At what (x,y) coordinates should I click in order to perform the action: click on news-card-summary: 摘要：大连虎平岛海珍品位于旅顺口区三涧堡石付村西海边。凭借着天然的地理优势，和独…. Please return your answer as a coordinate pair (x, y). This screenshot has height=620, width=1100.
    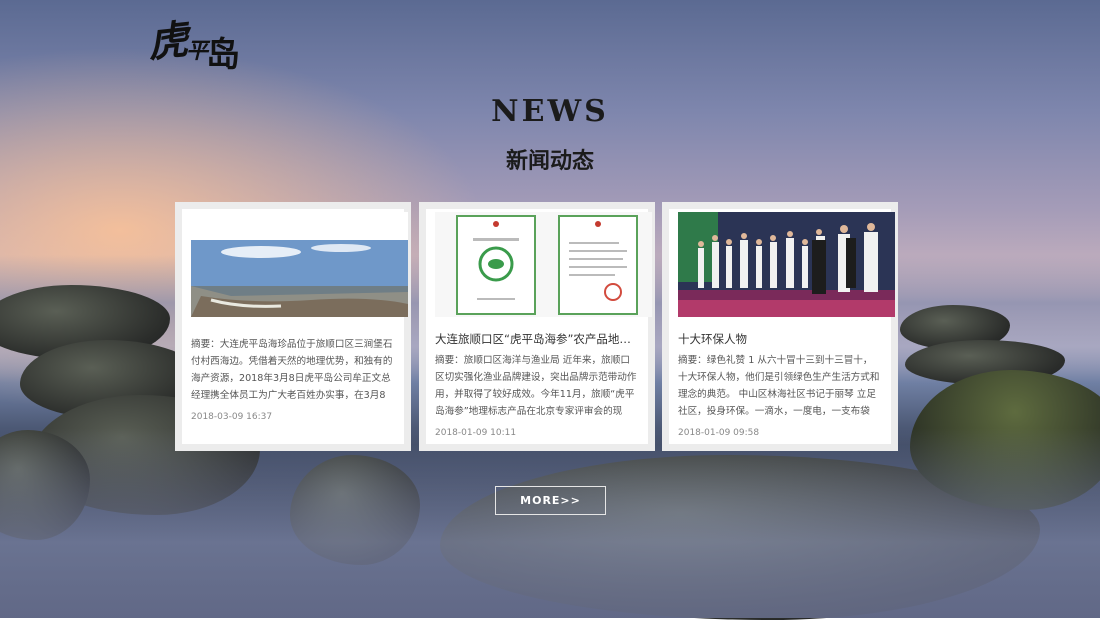
    Looking at the image, I should click on (292, 370).